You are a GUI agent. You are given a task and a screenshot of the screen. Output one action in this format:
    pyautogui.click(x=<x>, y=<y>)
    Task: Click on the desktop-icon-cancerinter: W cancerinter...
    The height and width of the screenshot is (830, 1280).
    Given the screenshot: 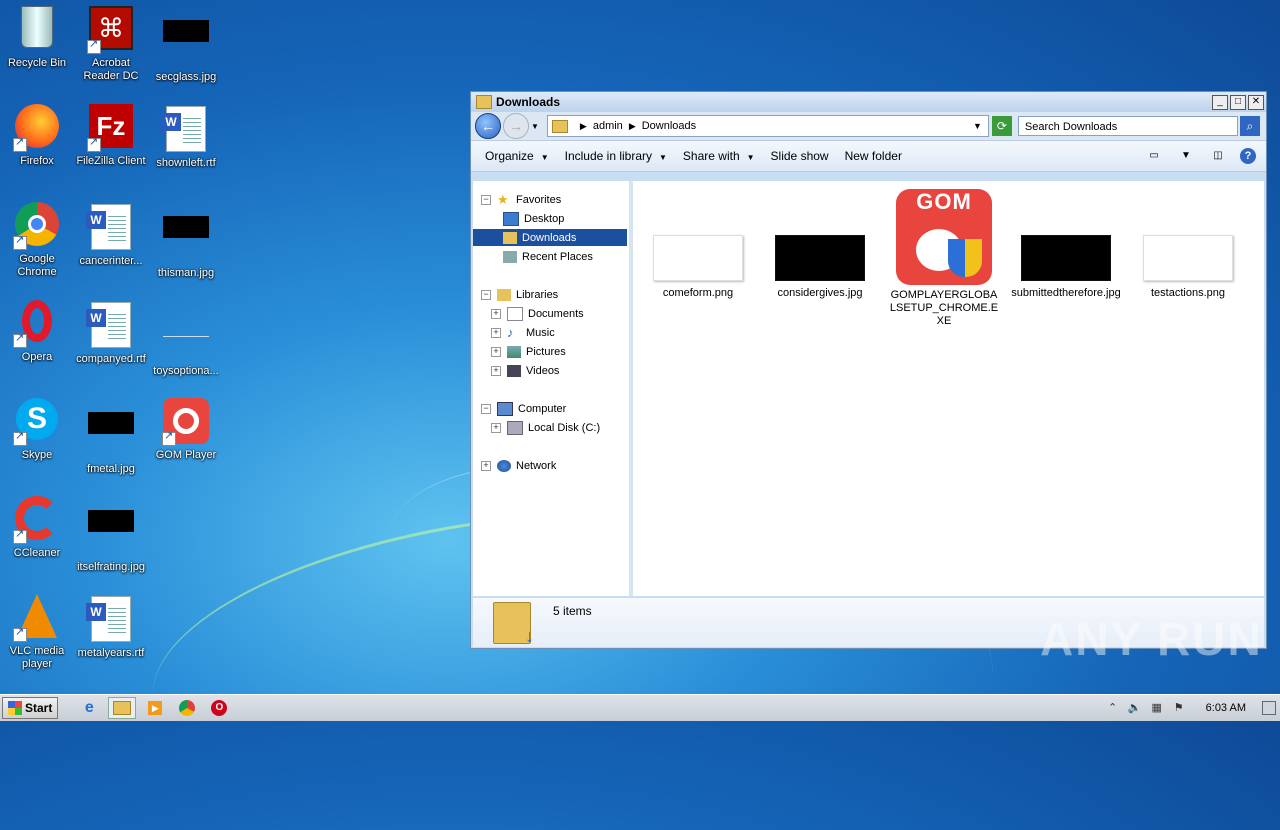 What is the action you would take?
    pyautogui.click(x=111, y=235)
    